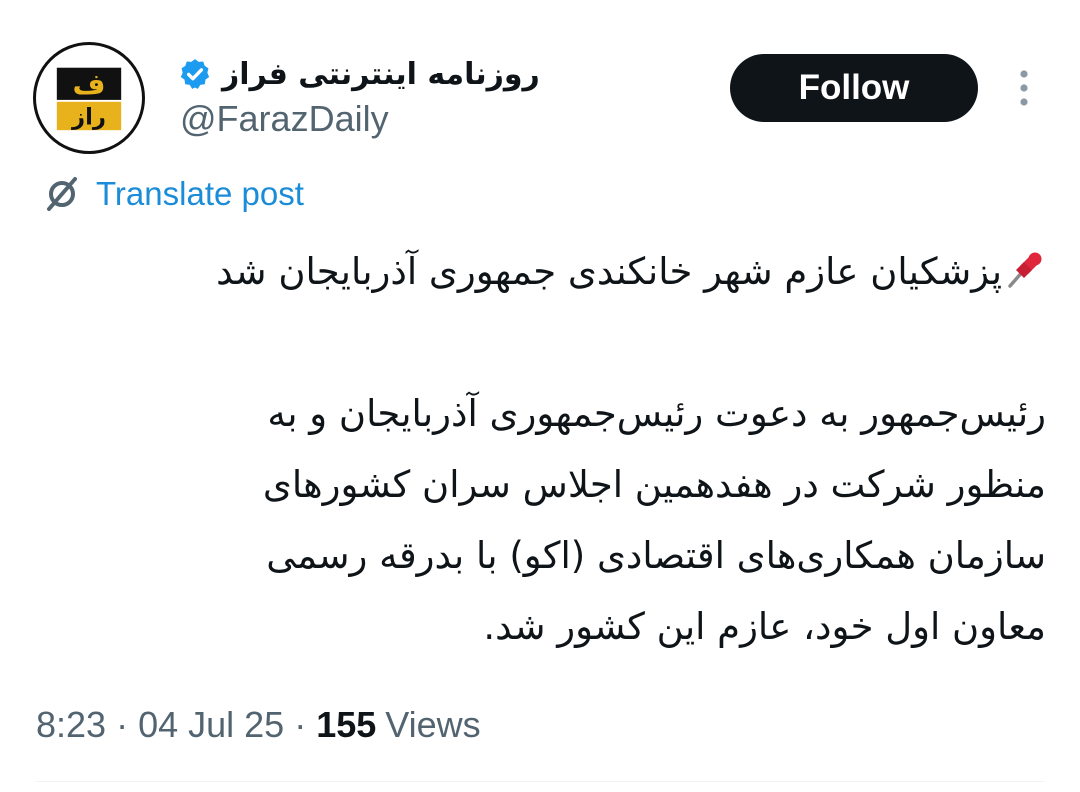  I want to click on translate-label: Translate post, so click(200, 193).